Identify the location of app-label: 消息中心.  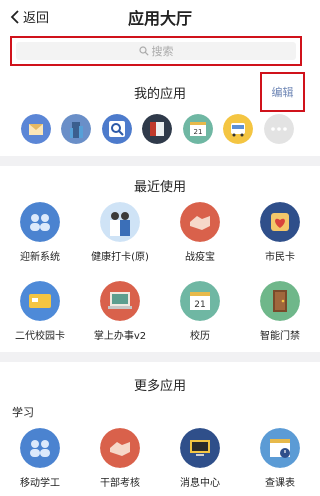
(200, 483).